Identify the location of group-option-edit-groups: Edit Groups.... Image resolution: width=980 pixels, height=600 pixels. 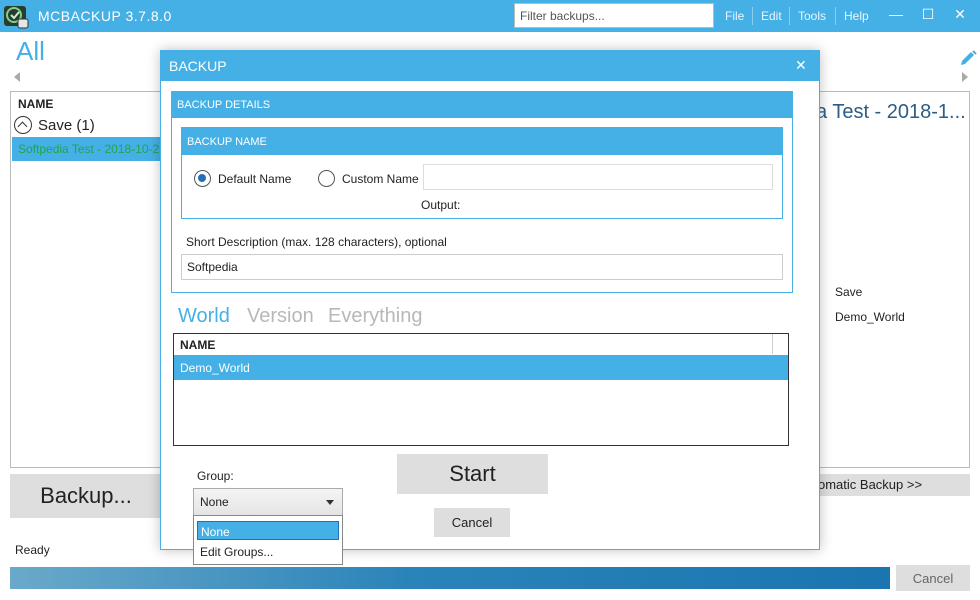
(268, 551).